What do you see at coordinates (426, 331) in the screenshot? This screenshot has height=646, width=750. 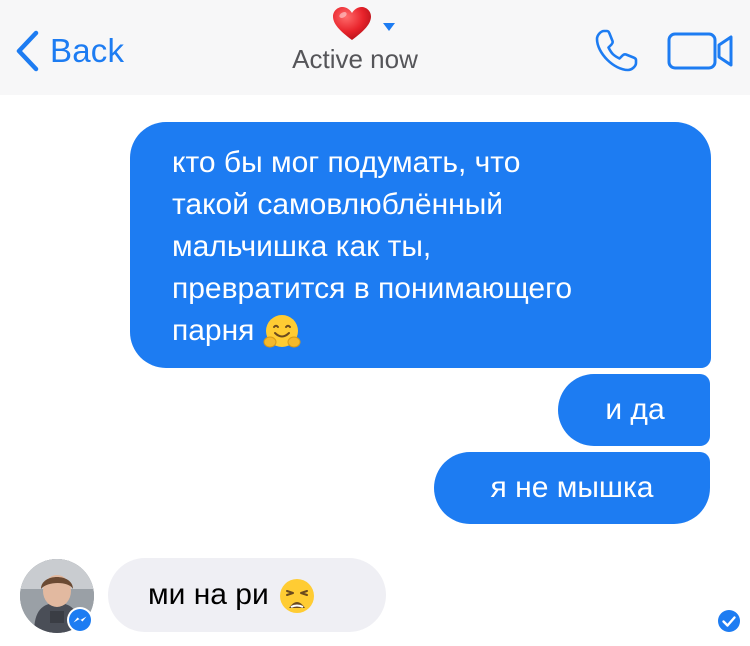 I see `message-line-last: парня` at bounding box center [426, 331].